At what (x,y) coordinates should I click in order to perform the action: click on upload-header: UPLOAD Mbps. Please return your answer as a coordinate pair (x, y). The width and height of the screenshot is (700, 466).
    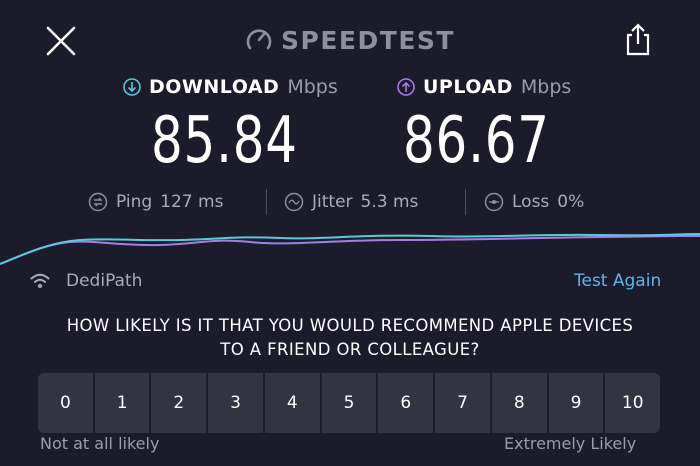
    Looking at the image, I should click on (484, 87).